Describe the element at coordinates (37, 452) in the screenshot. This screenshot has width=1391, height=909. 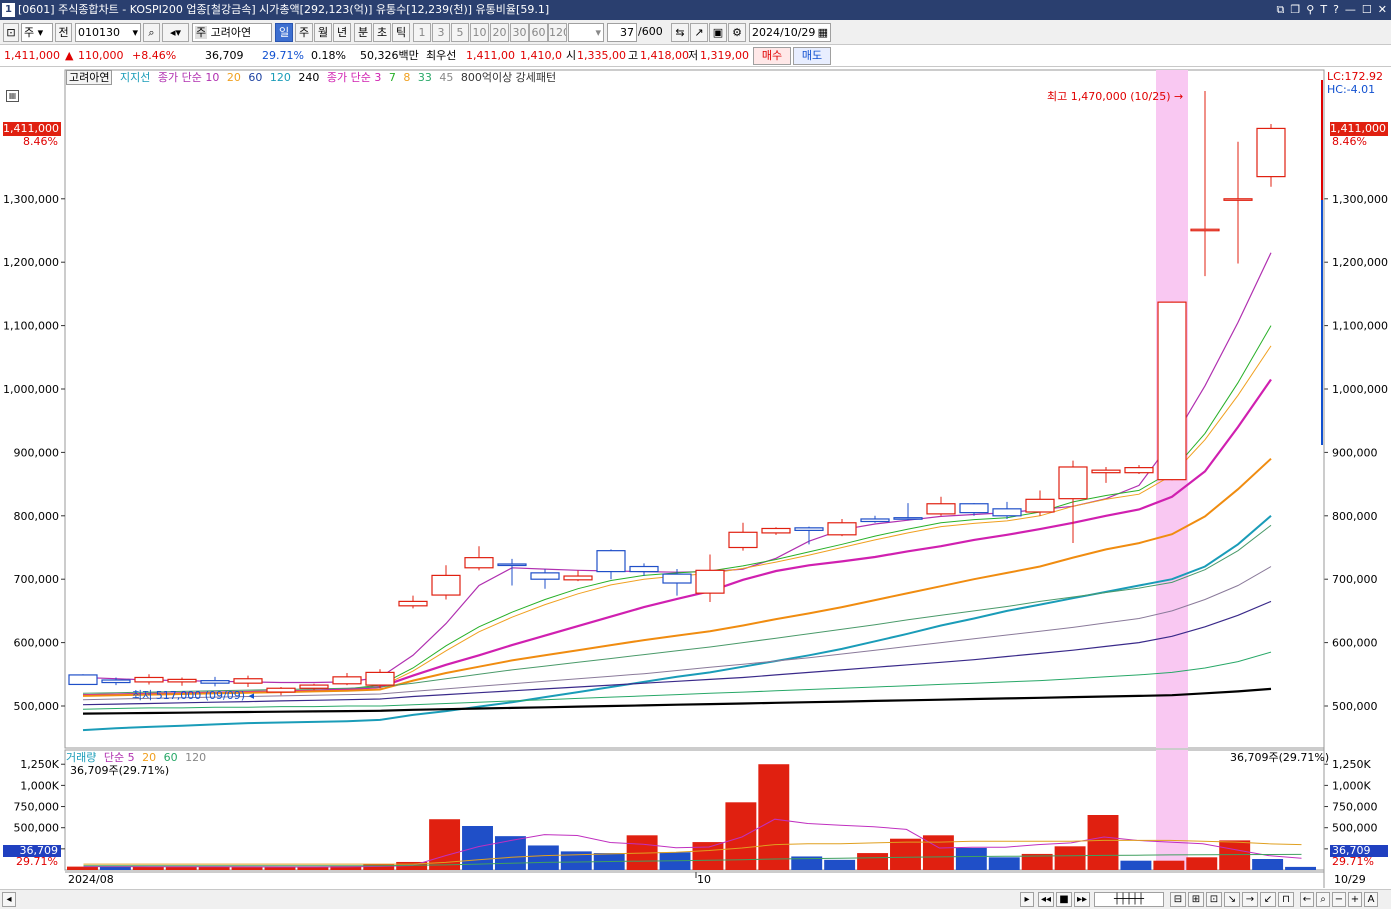
I see `y-tick-label-left: 900,000` at that location.